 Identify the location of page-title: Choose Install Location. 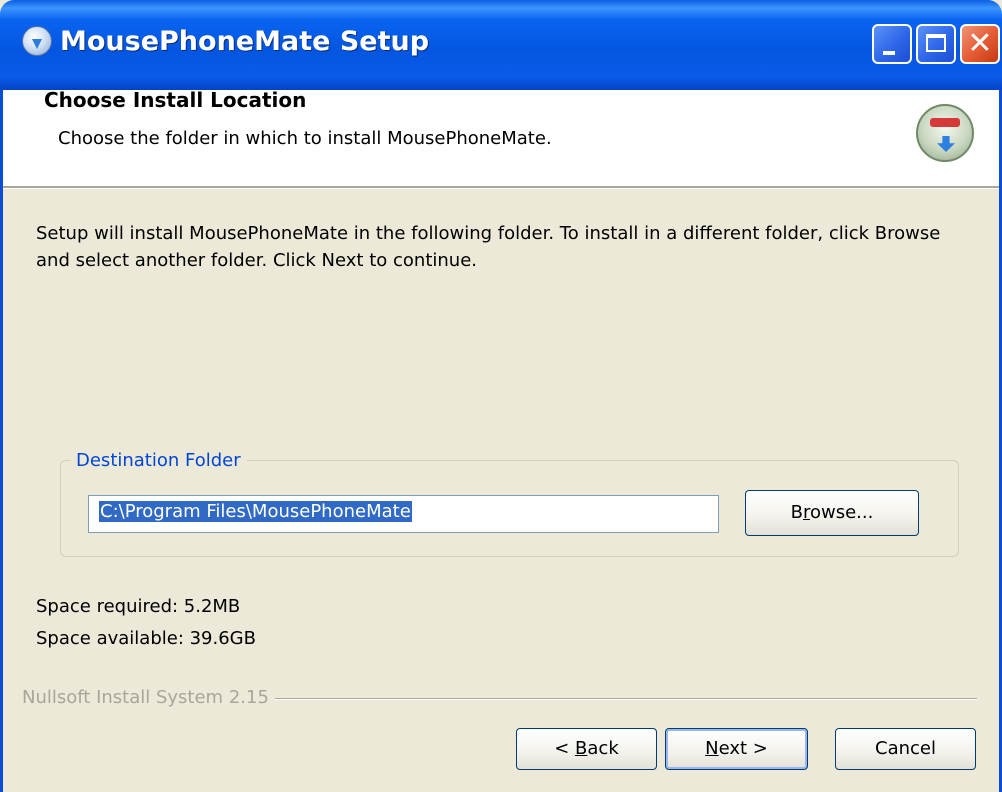
(175, 100).